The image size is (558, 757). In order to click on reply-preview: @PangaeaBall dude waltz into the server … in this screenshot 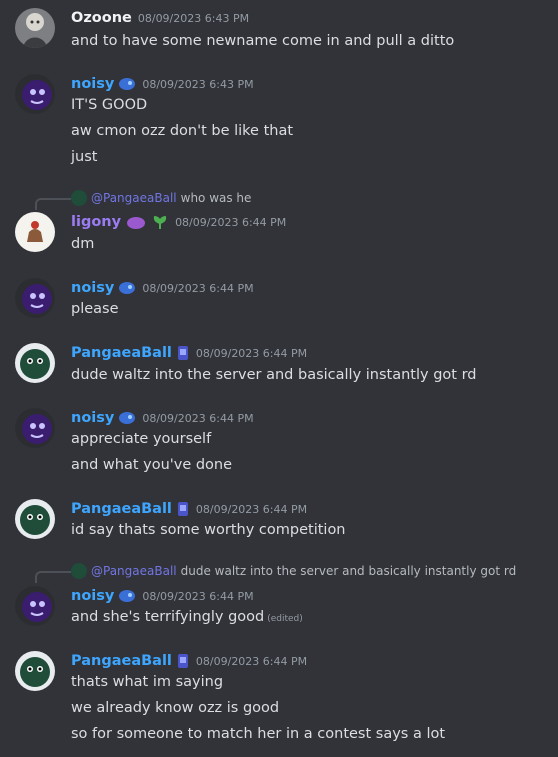, I will do `click(293, 571)`.